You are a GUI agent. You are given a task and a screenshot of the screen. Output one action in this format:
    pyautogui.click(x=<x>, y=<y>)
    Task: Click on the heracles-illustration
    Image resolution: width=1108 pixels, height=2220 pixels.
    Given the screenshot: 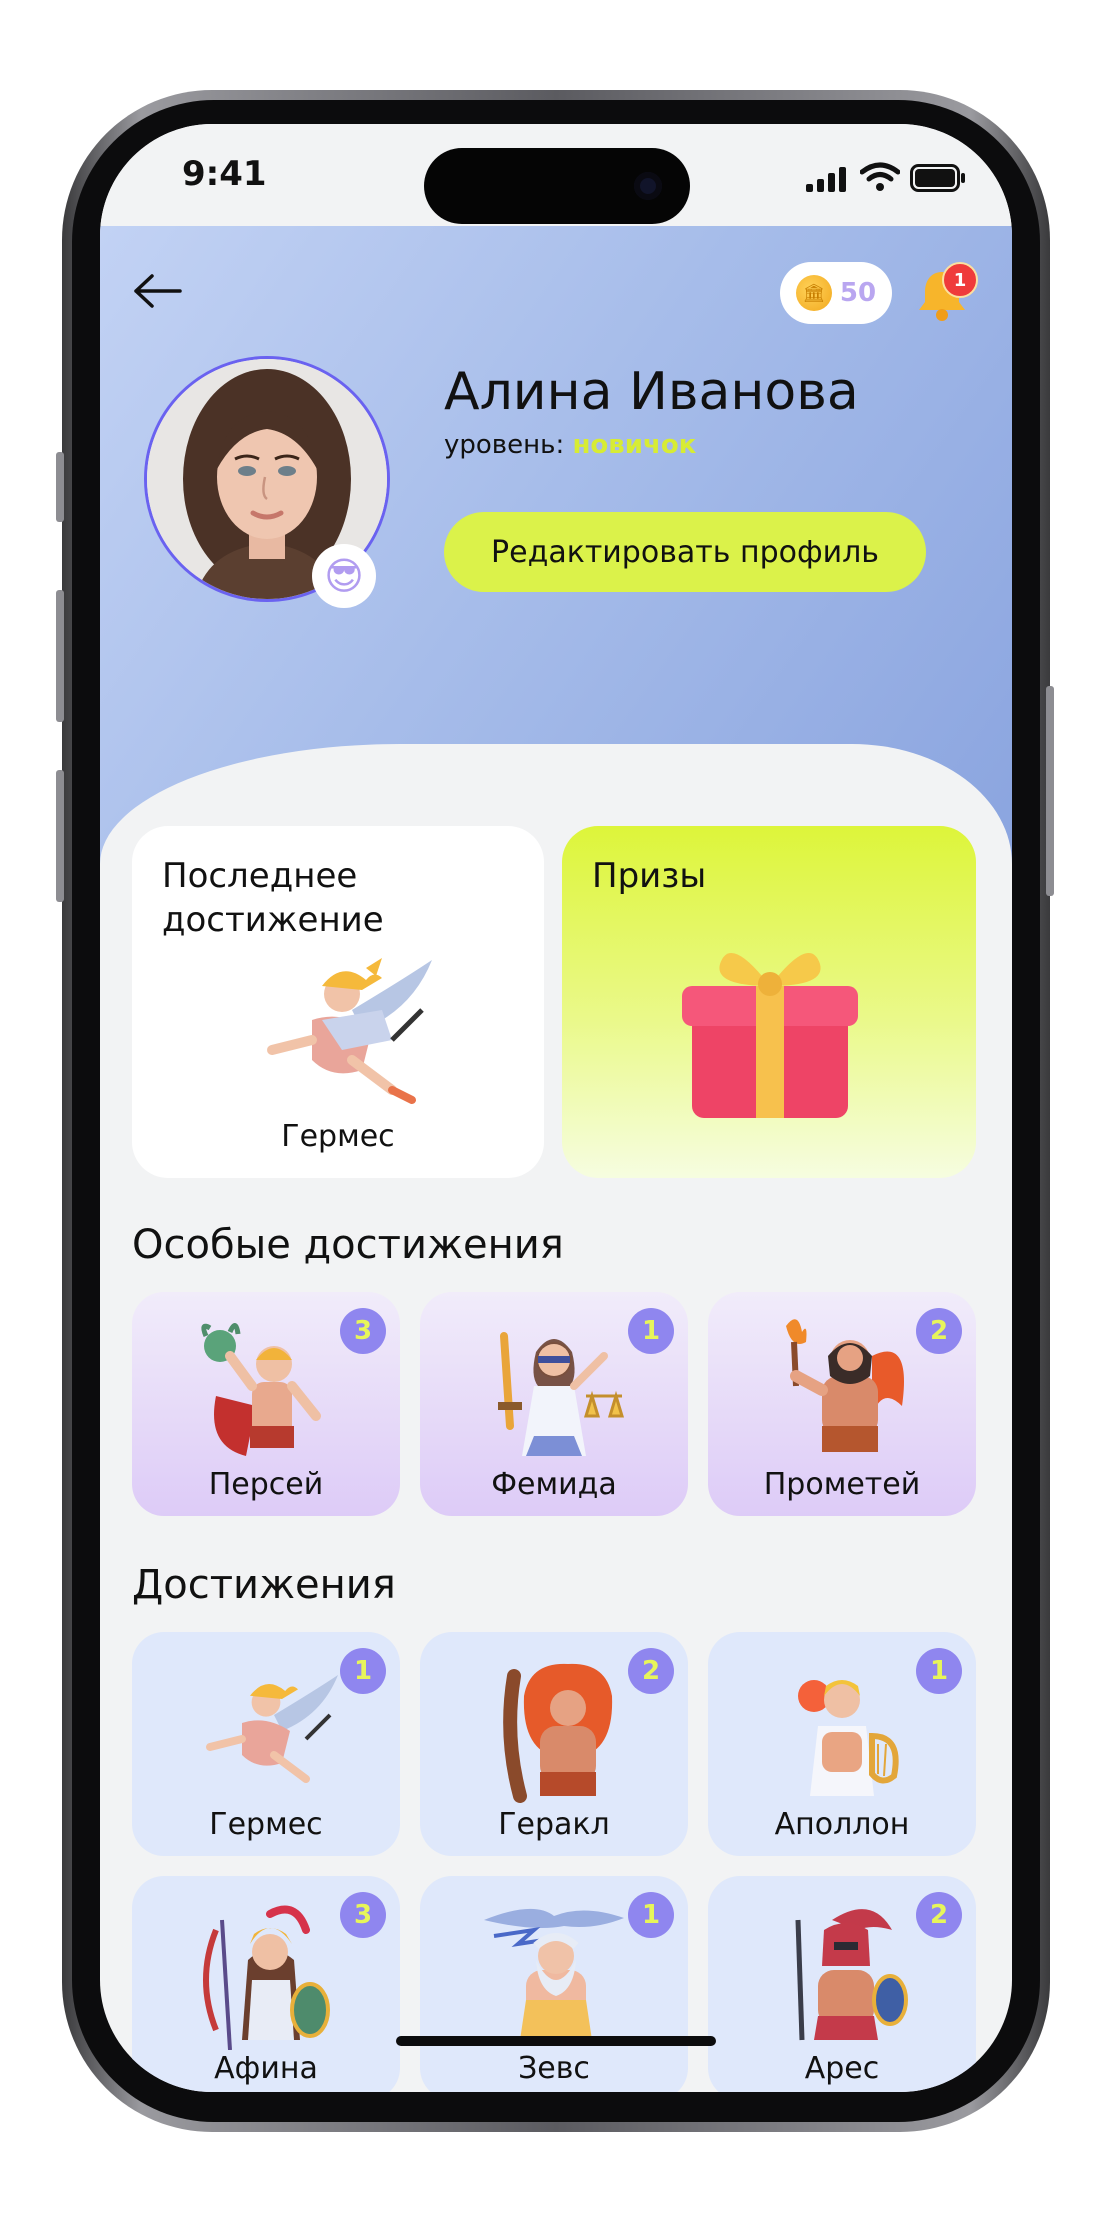 What is the action you would take?
    pyautogui.click(x=558, y=1733)
    